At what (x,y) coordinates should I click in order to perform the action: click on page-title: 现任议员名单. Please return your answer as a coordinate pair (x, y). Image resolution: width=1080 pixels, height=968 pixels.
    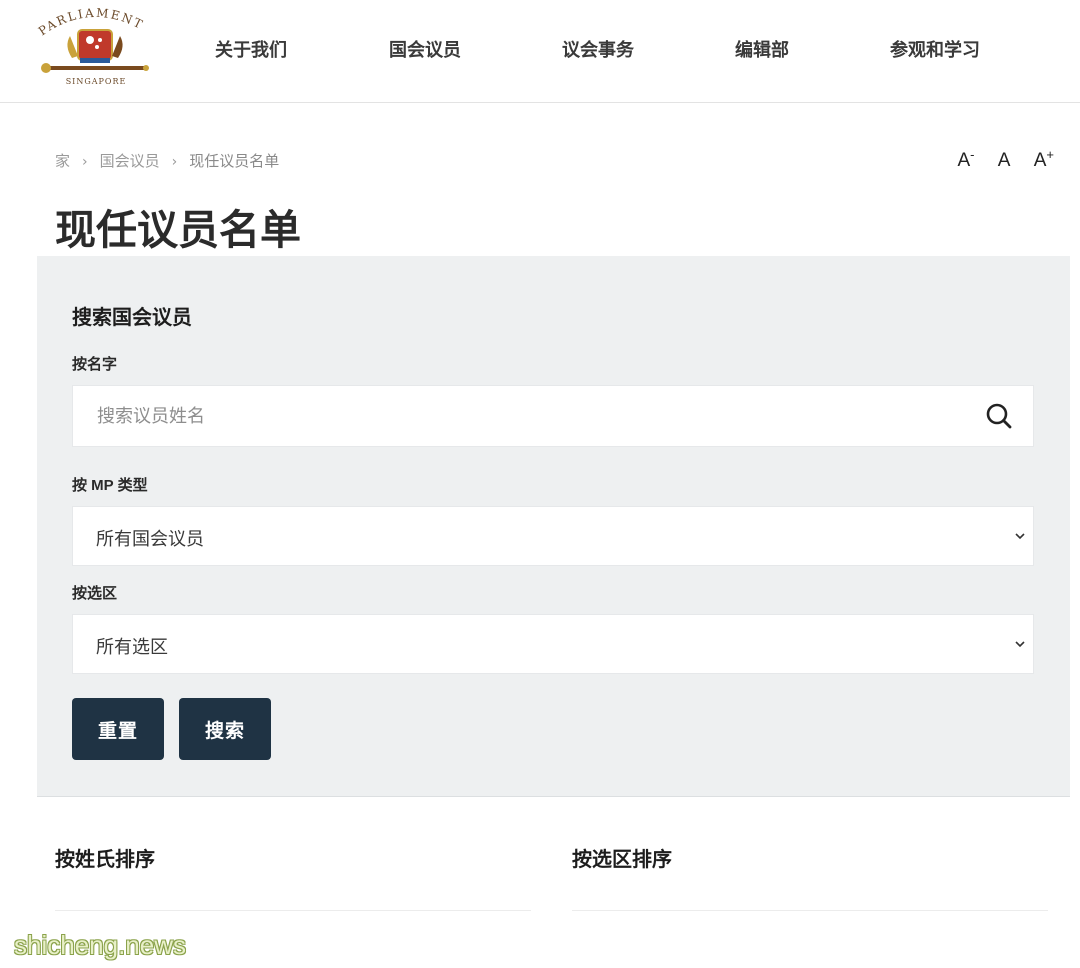
    Looking at the image, I should click on (178, 230).